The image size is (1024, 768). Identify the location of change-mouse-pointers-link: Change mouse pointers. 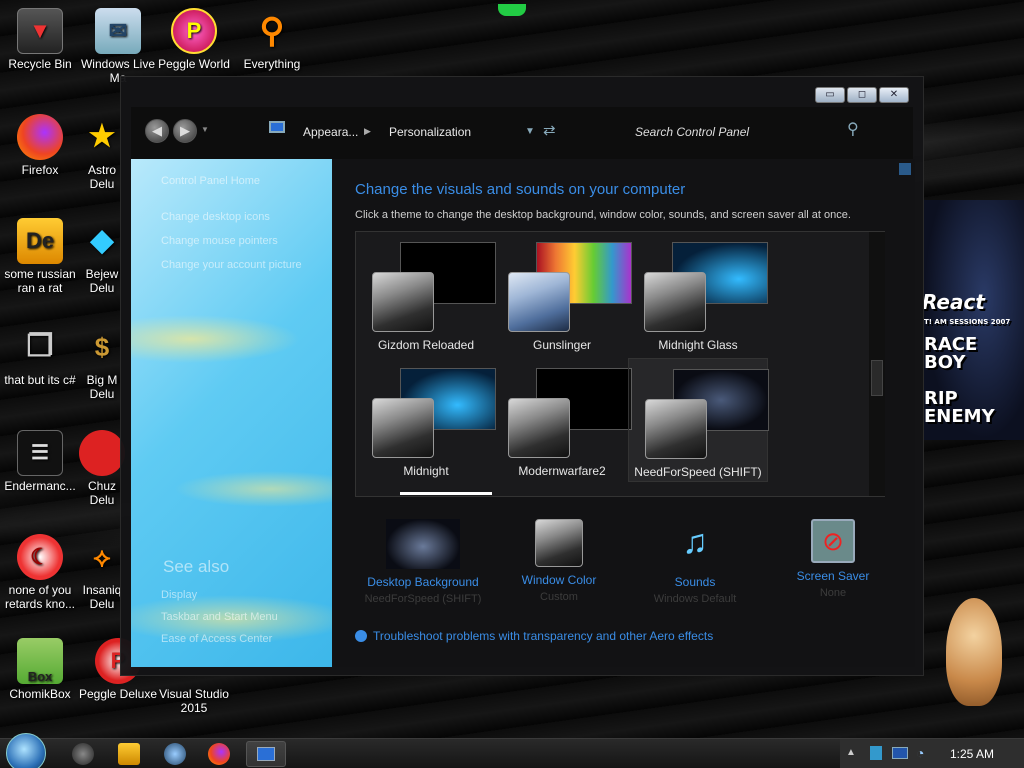
(219, 241).